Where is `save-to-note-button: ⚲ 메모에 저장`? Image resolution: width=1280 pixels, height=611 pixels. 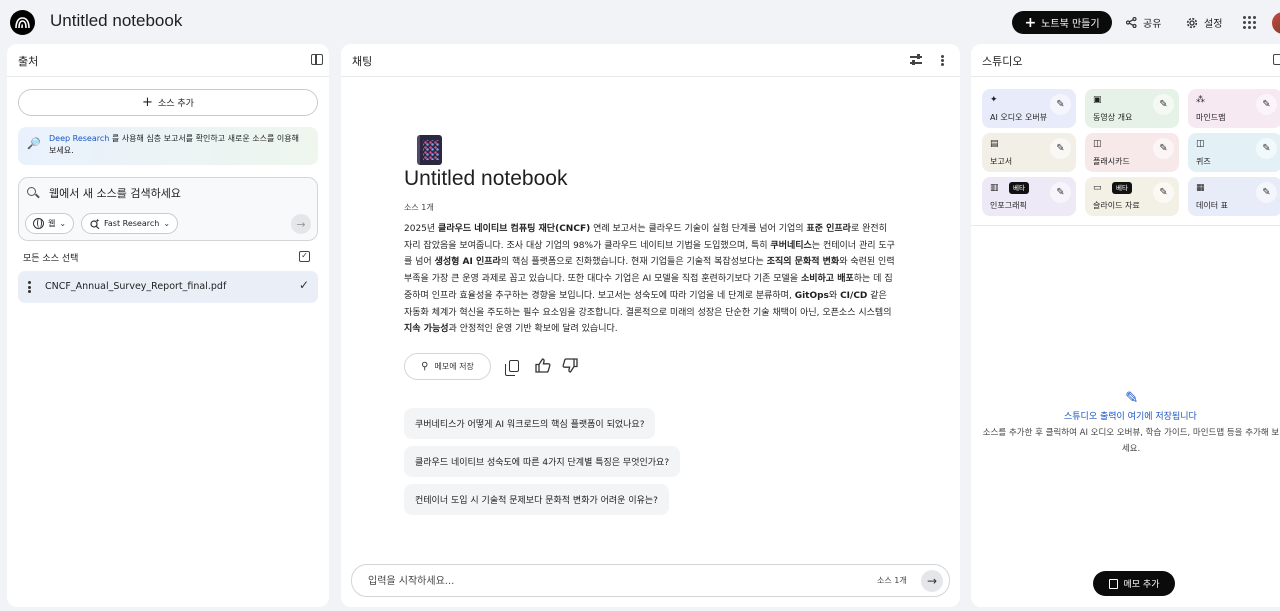 save-to-note-button: ⚲ 메모에 저장 is located at coordinates (447, 366).